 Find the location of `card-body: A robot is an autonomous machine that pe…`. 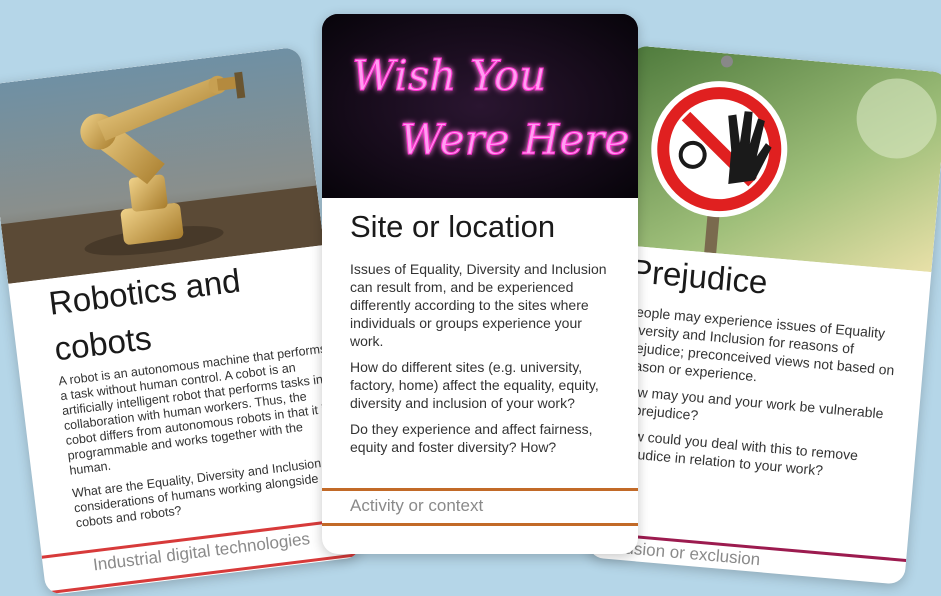

card-body: A robot is an autonomous machine that pe… is located at coordinates (202, 441).